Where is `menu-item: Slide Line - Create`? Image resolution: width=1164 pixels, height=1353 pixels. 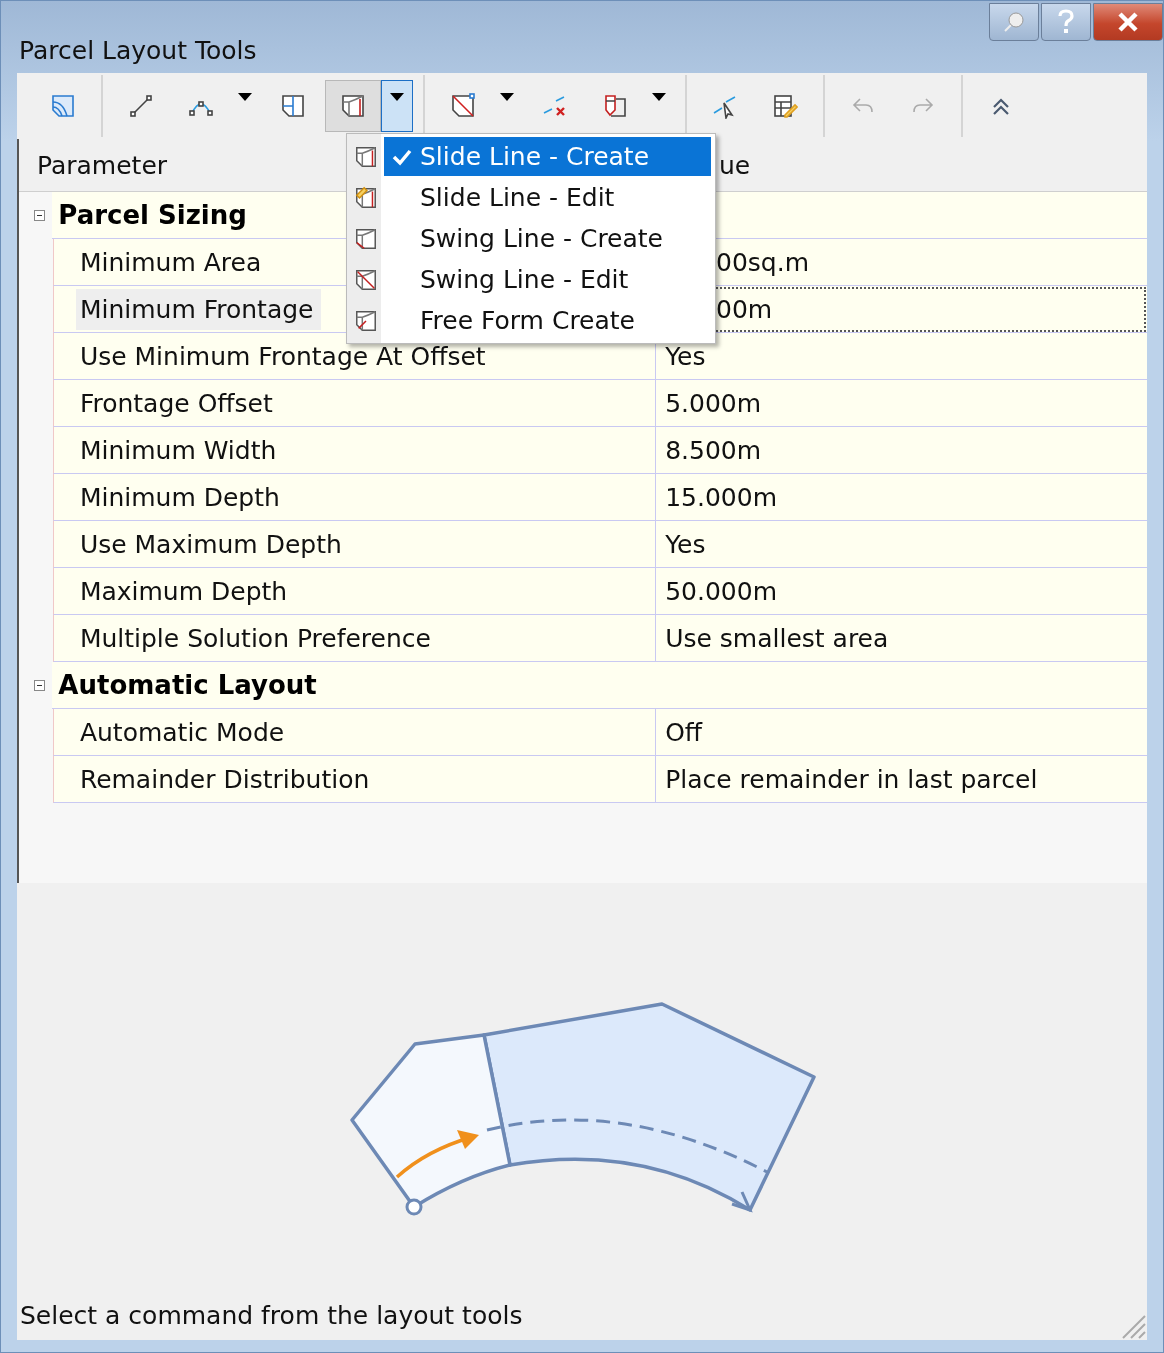 menu-item: Slide Line - Create is located at coordinates (547, 156).